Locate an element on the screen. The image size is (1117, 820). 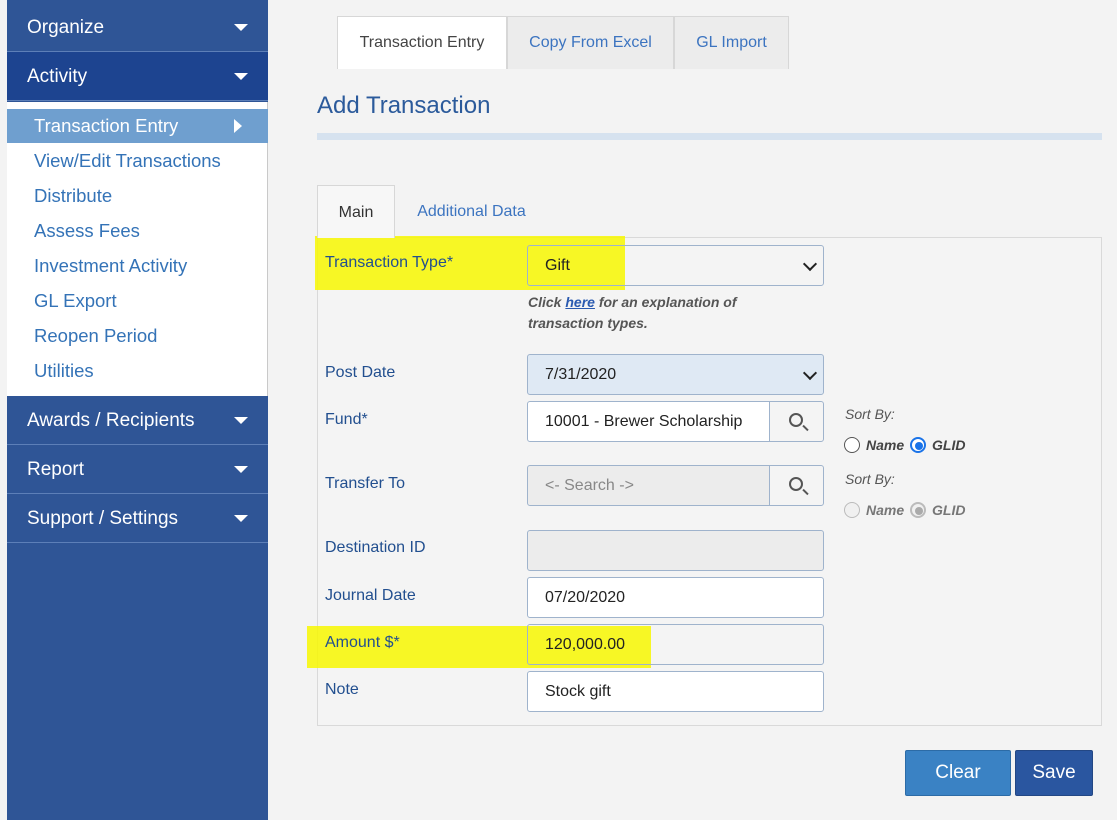
nav-awards-label: Awards / Recipients is located at coordinates (111, 420).